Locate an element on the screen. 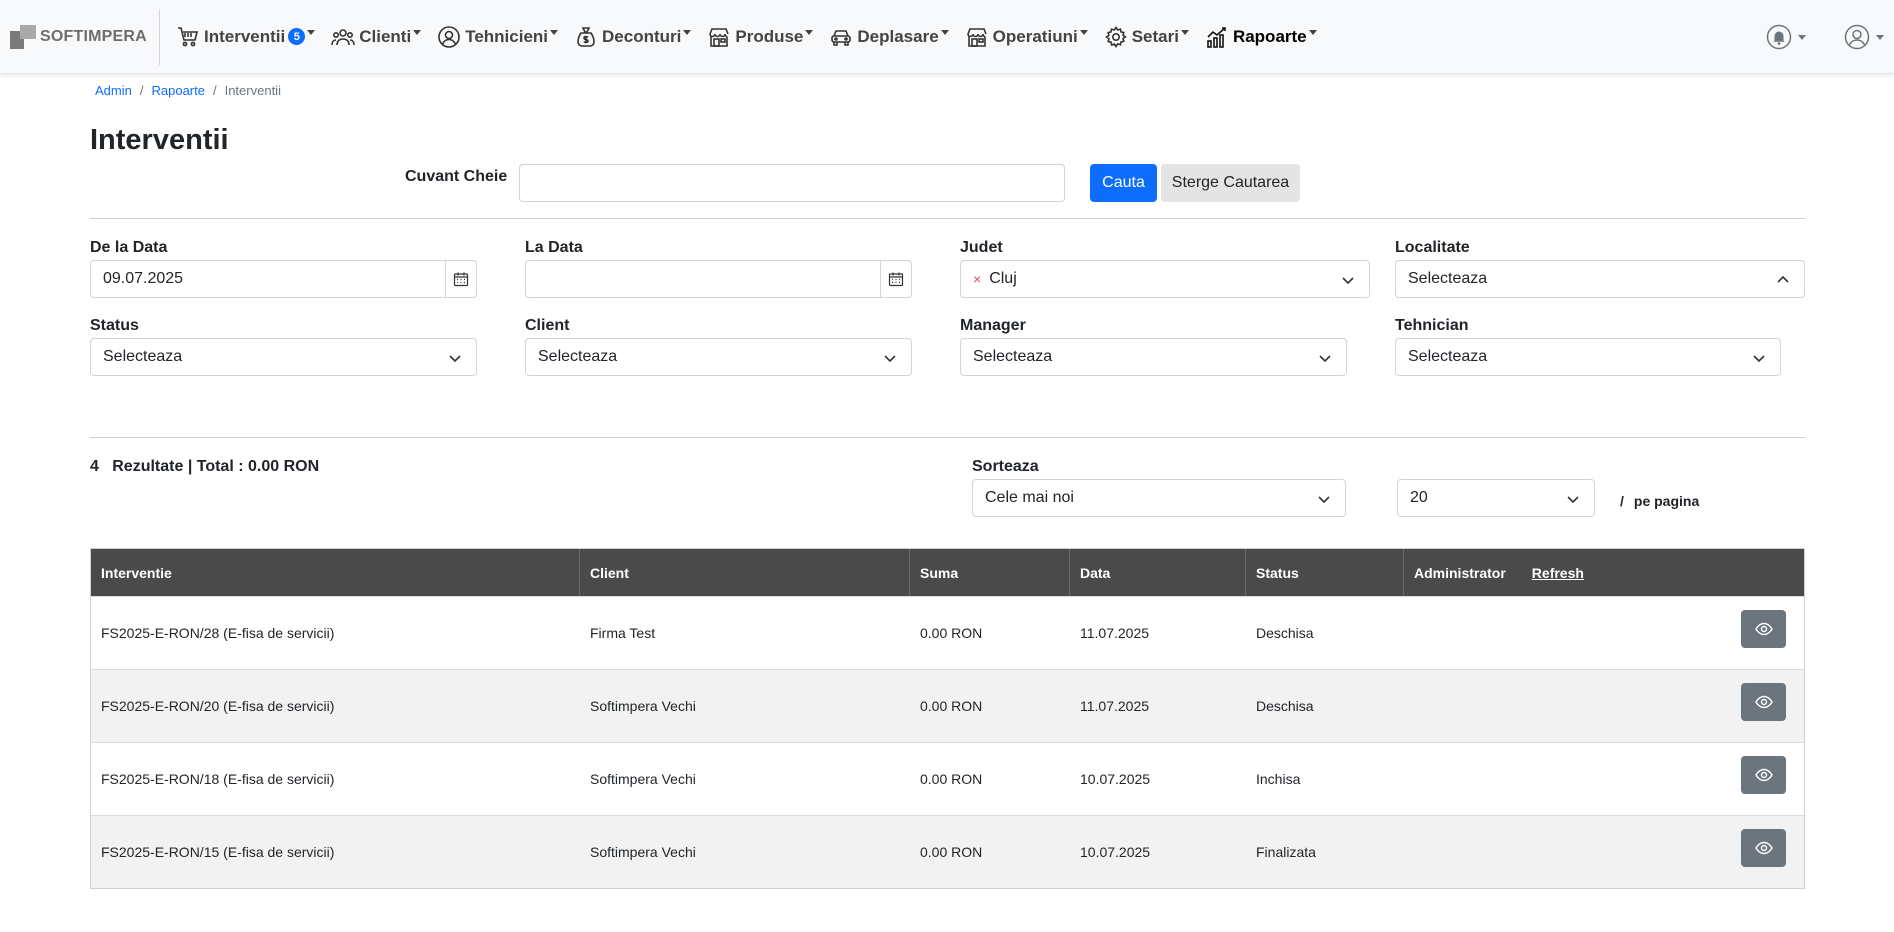  to-date-input is located at coordinates (718, 279).